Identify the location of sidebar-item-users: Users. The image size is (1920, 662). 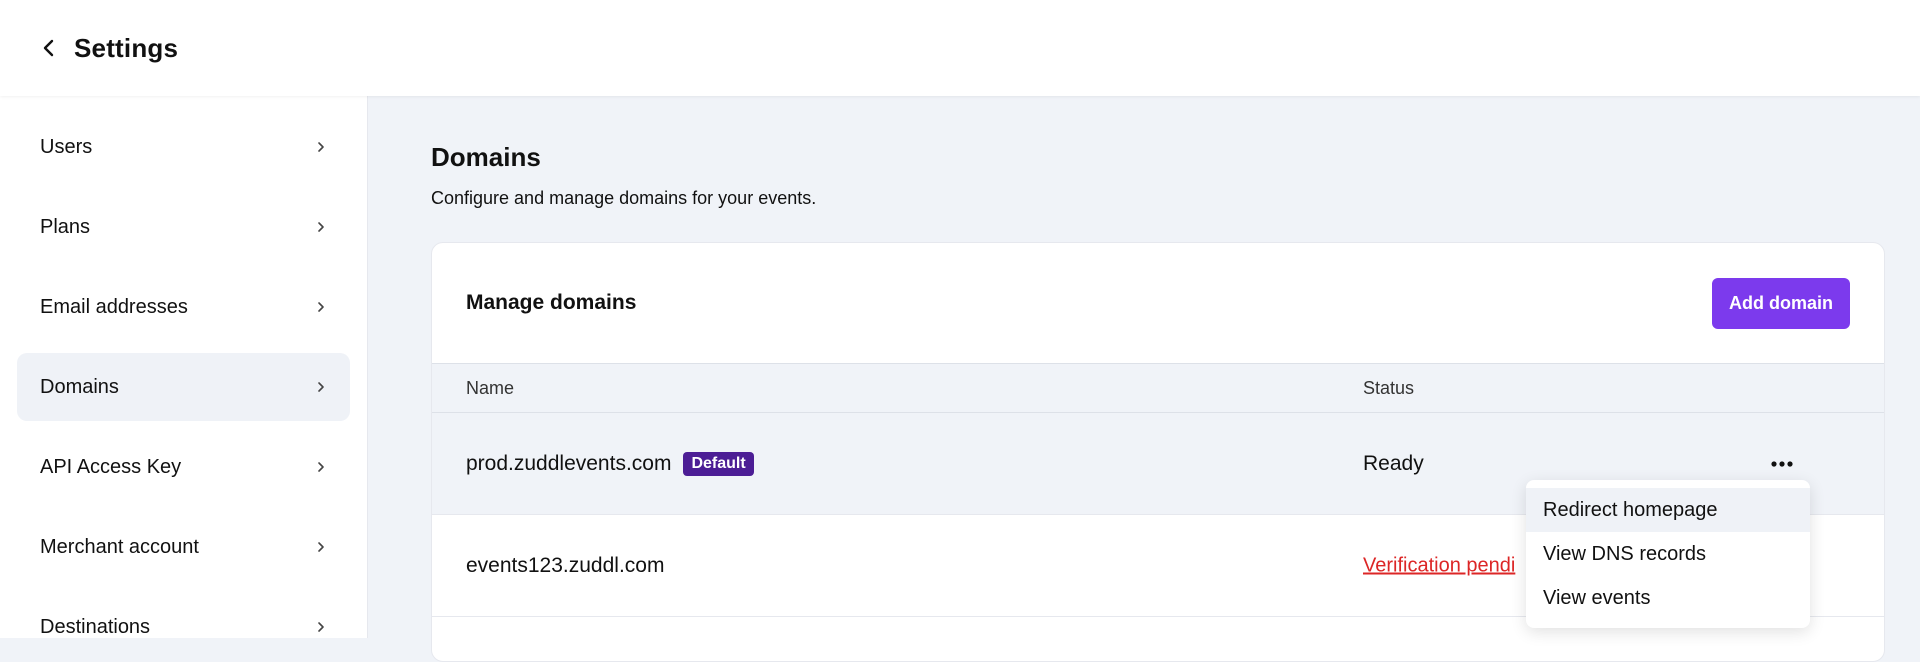
(183, 147).